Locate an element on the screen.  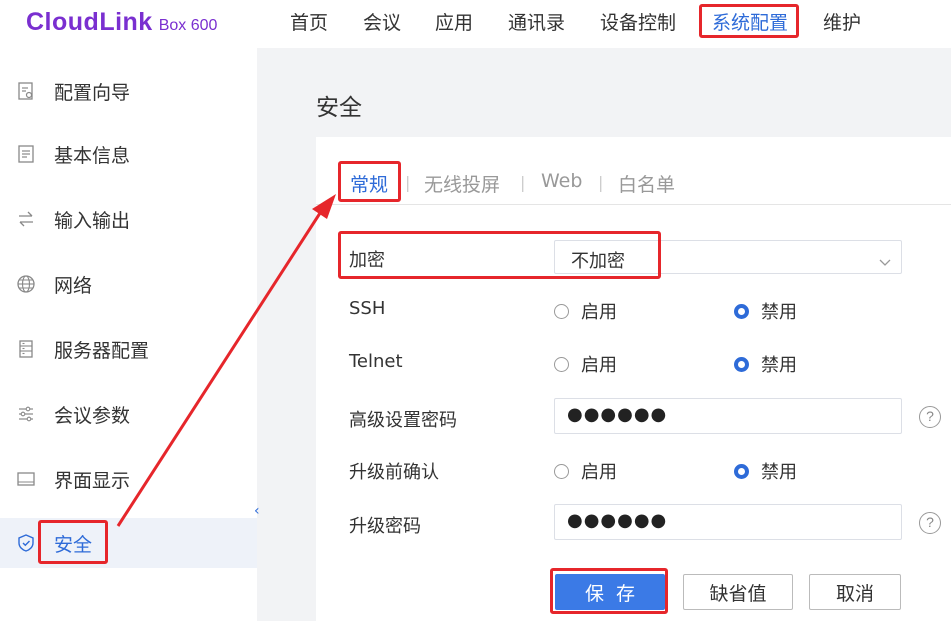
tab-wireless-projection: 无线投屏 is located at coordinates (462, 183).